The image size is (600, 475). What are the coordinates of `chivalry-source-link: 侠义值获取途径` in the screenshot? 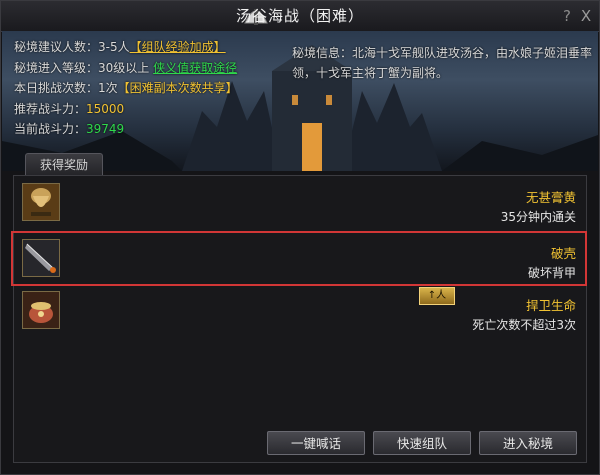 It's located at (195, 68).